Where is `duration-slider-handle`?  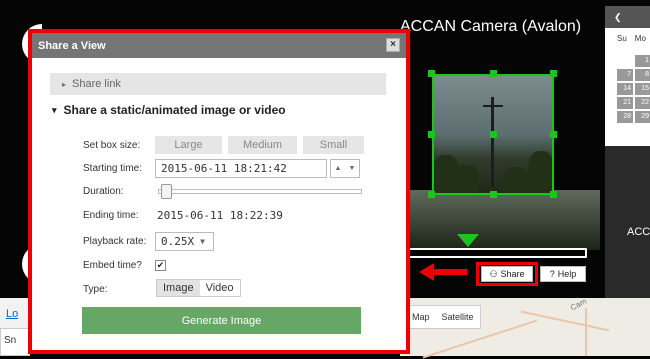 duration-slider-handle is located at coordinates (166, 191).